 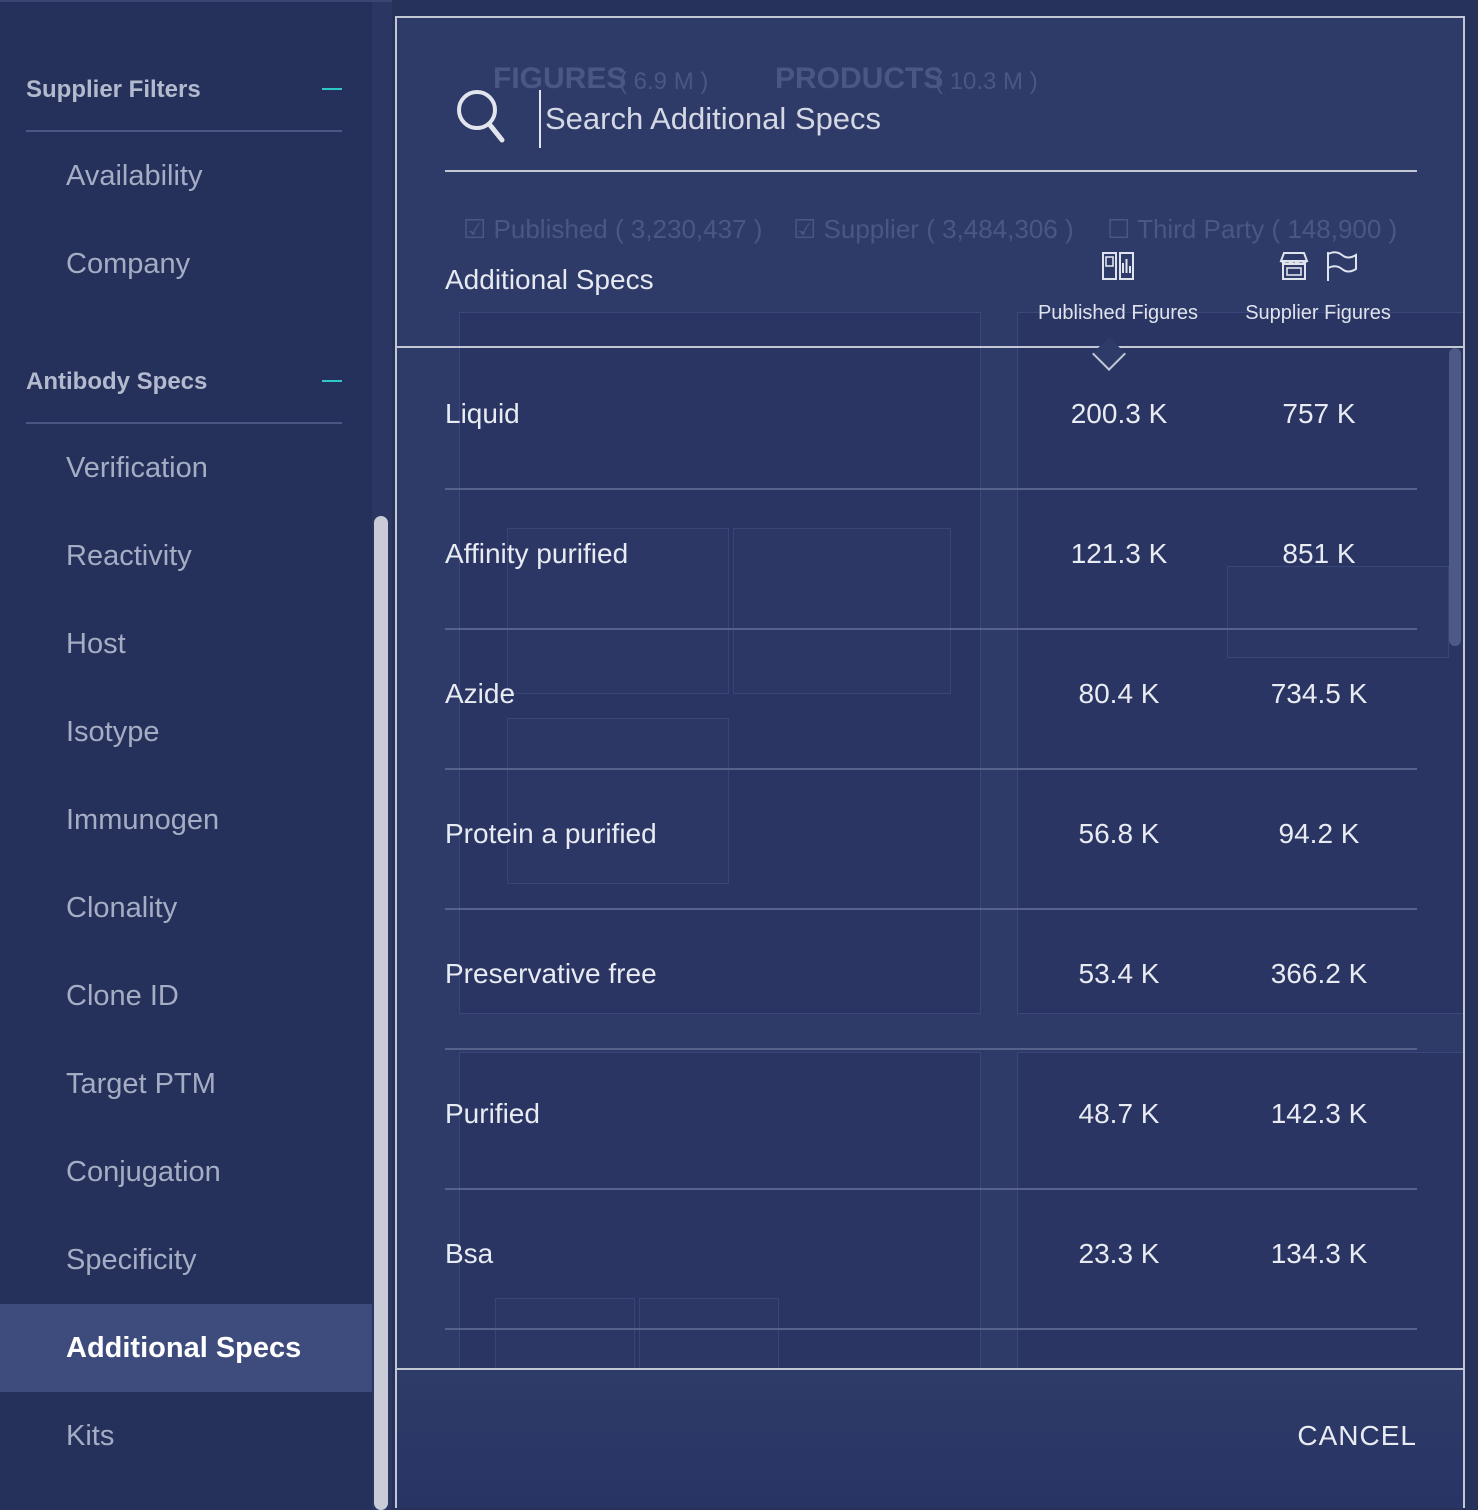 What do you see at coordinates (187, 556) in the screenshot?
I see `sidebar-item-reactivity: Reactivity` at bounding box center [187, 556].